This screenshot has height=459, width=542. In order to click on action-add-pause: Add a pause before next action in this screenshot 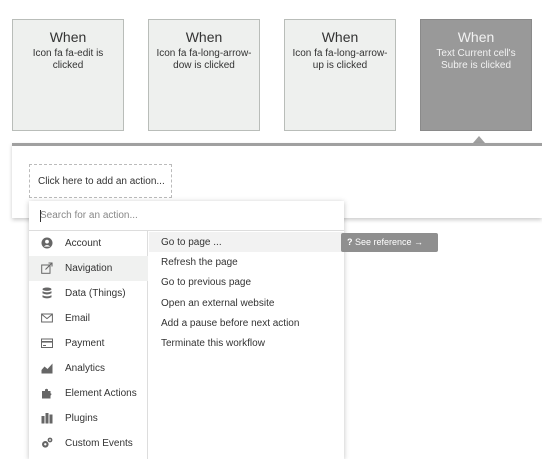, I will do `click(246, 323)`.